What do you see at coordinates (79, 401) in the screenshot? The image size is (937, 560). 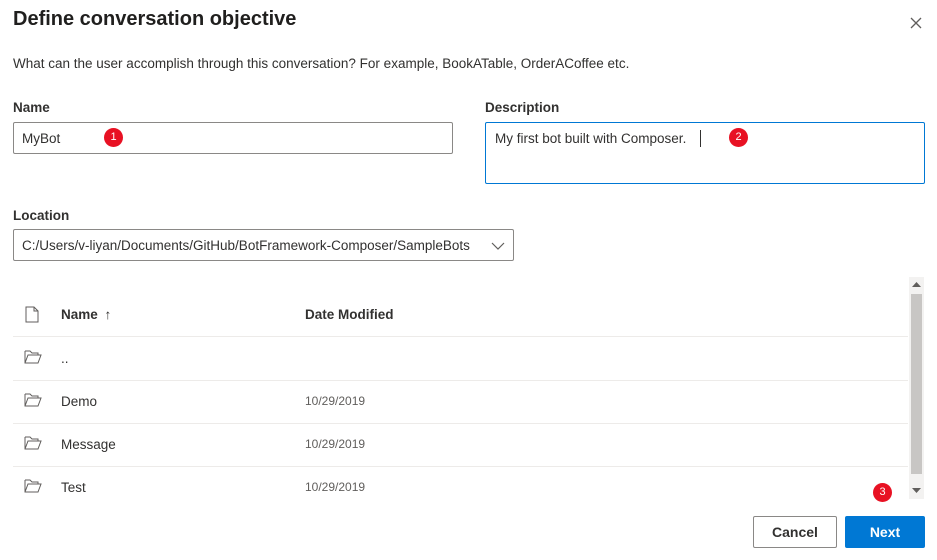 I see `list-item-name: Demo` at bounding box center [79, 401].